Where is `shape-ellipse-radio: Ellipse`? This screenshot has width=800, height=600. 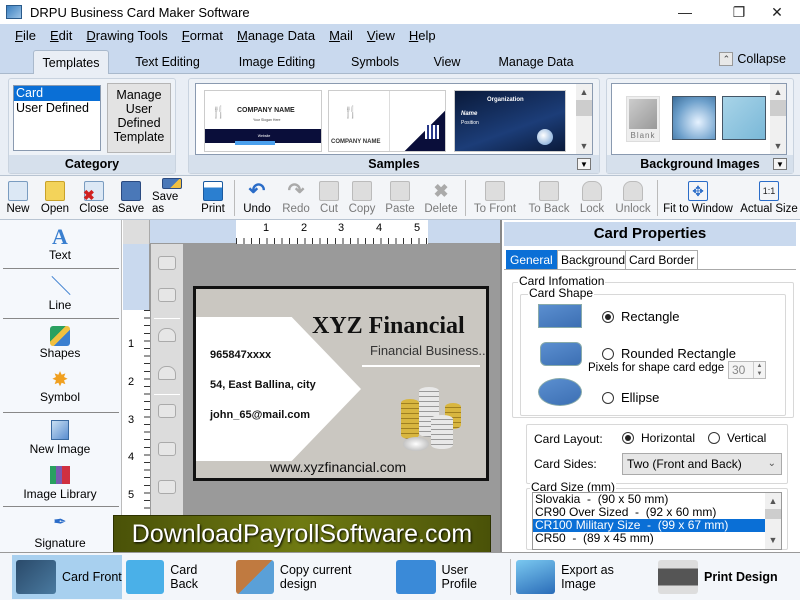
shape-ellipse-radio: Ellipse is located at coordinates (630, 397).